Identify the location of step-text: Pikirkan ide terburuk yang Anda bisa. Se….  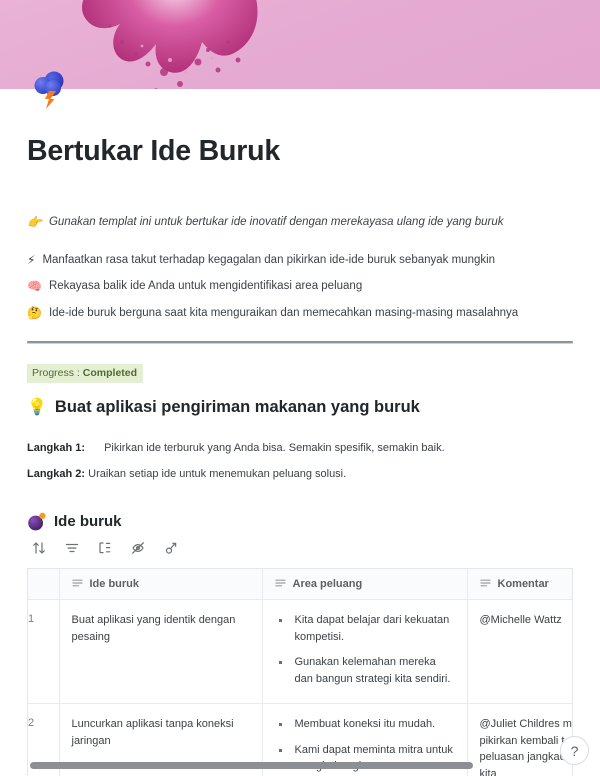
(274, 448).